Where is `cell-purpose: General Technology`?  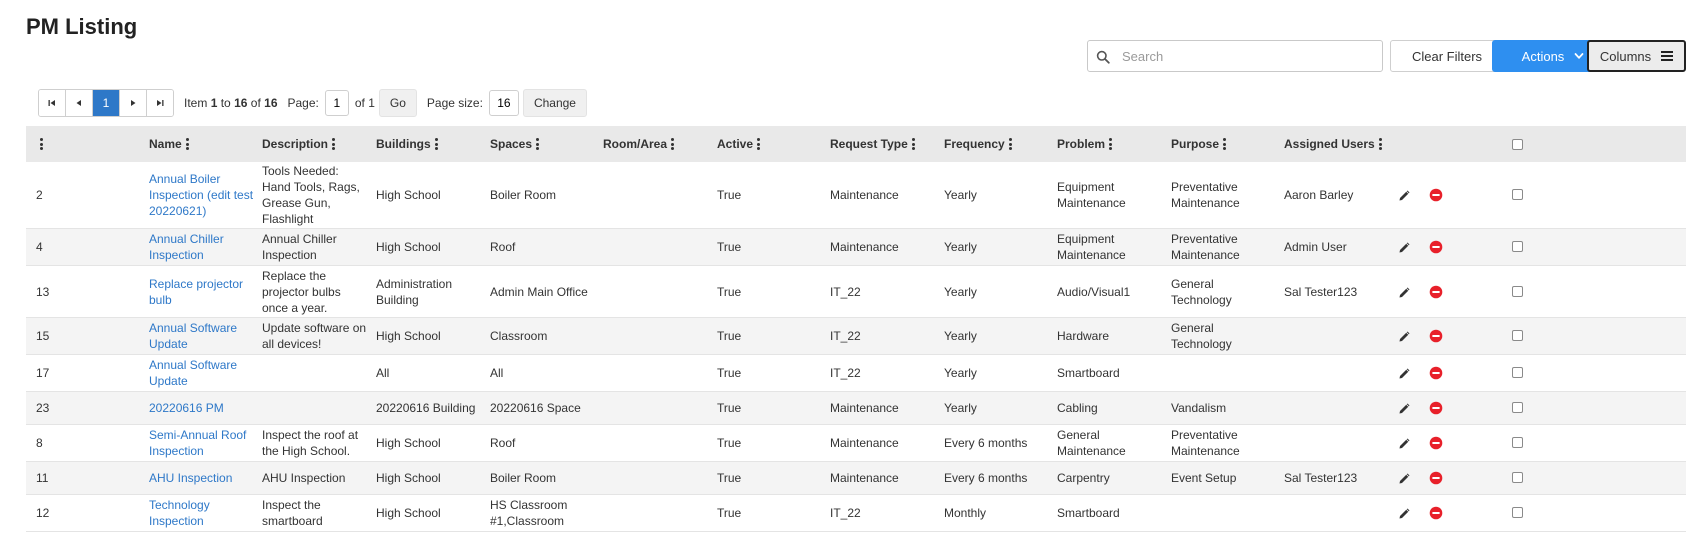 cell-purpose: General Technology is located at coordinates (1201, 291).